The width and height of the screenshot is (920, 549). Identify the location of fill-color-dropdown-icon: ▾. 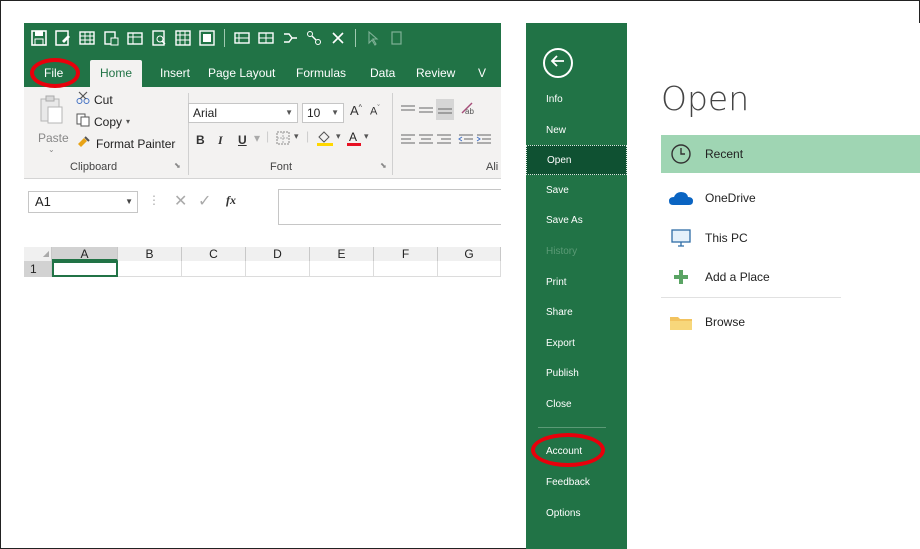
(338, 136).